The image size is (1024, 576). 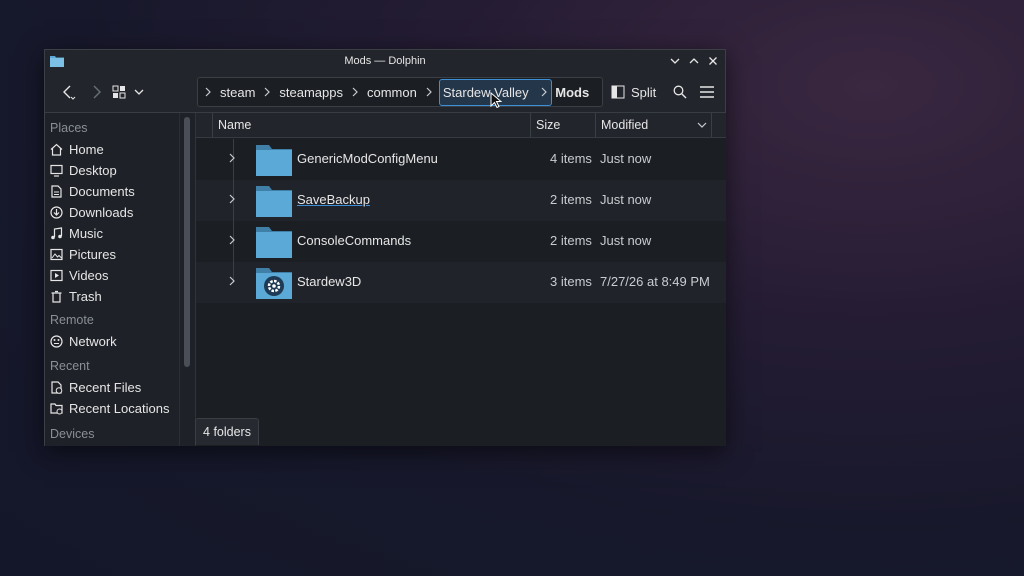 I want to click on window-title: Mods — Dolphin, so click(x=385, y=60).